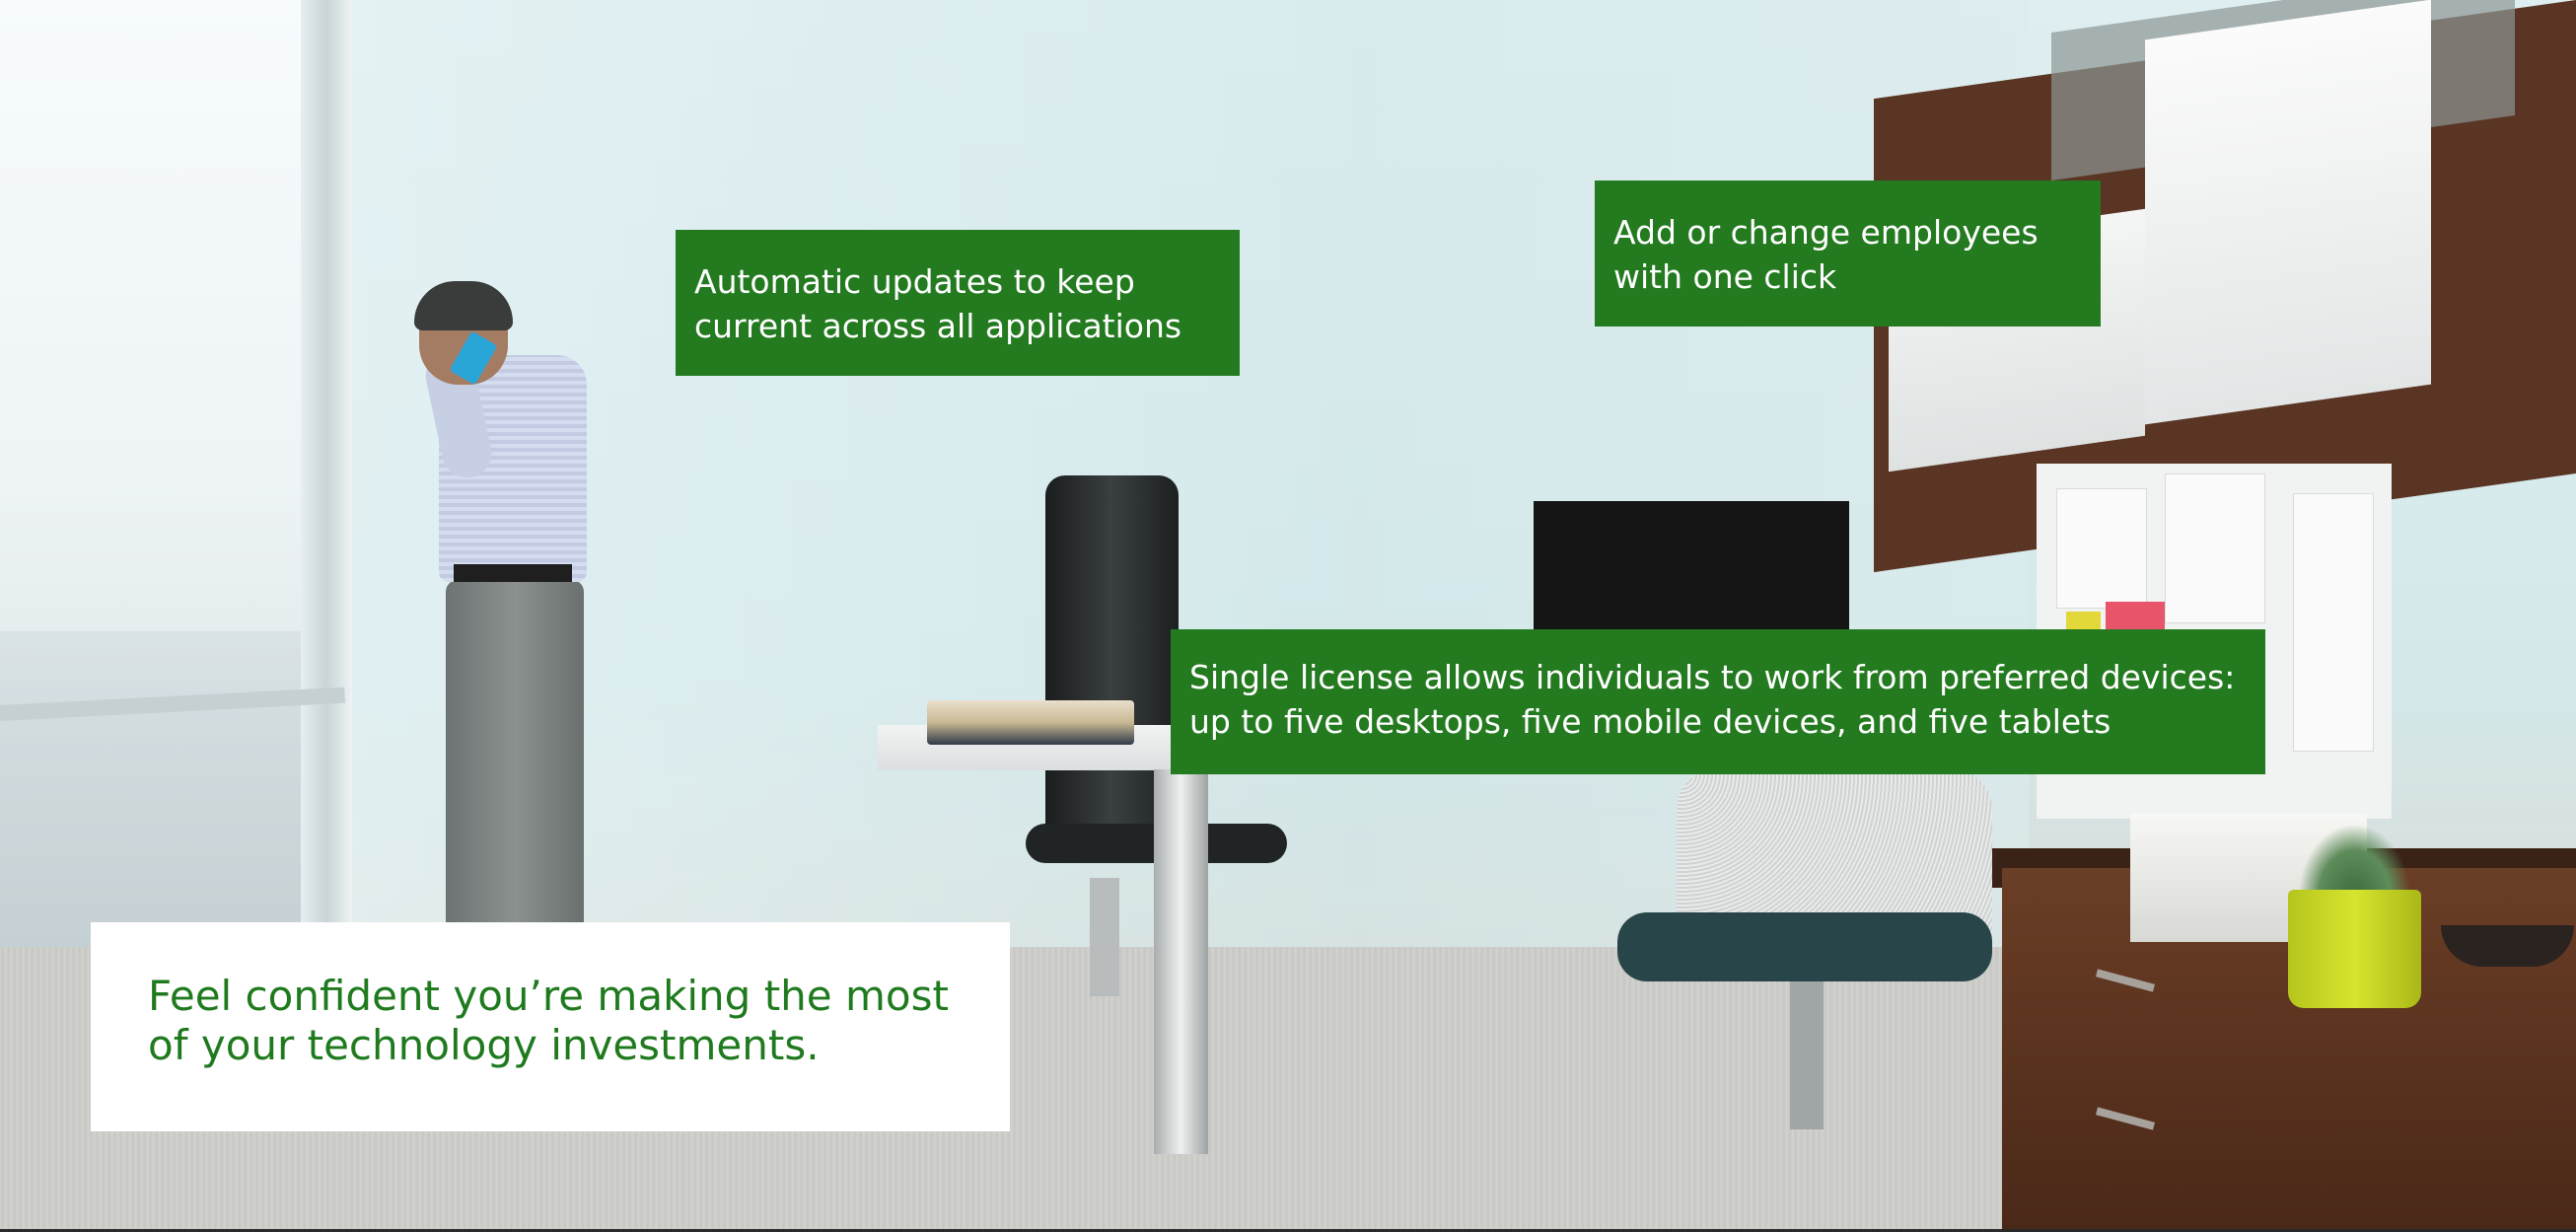  I want to click on plant-pot, so click(2355, 949).